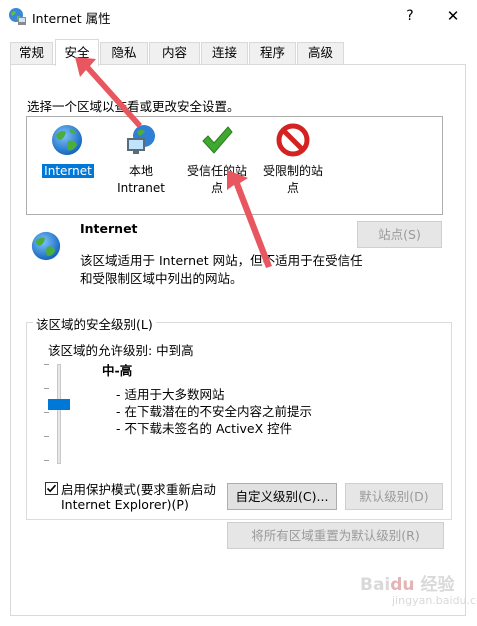 The height and width of the screenshot is (626, 477). Describe the element at coordinates (161, 278) in the screenshot. I see `selected-zone-desc-line2: 和受限制区域中列出的网站。` at that location.